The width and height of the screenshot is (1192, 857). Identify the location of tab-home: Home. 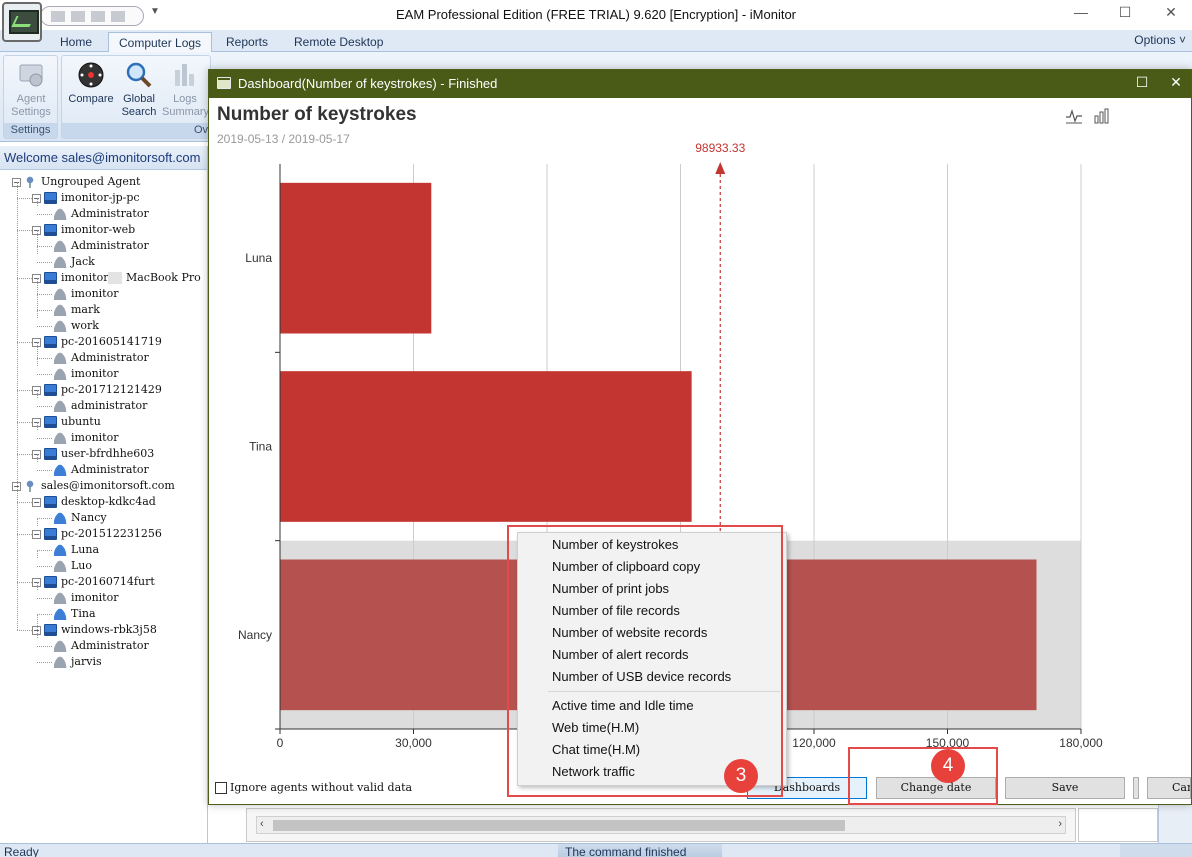
(76, 42).